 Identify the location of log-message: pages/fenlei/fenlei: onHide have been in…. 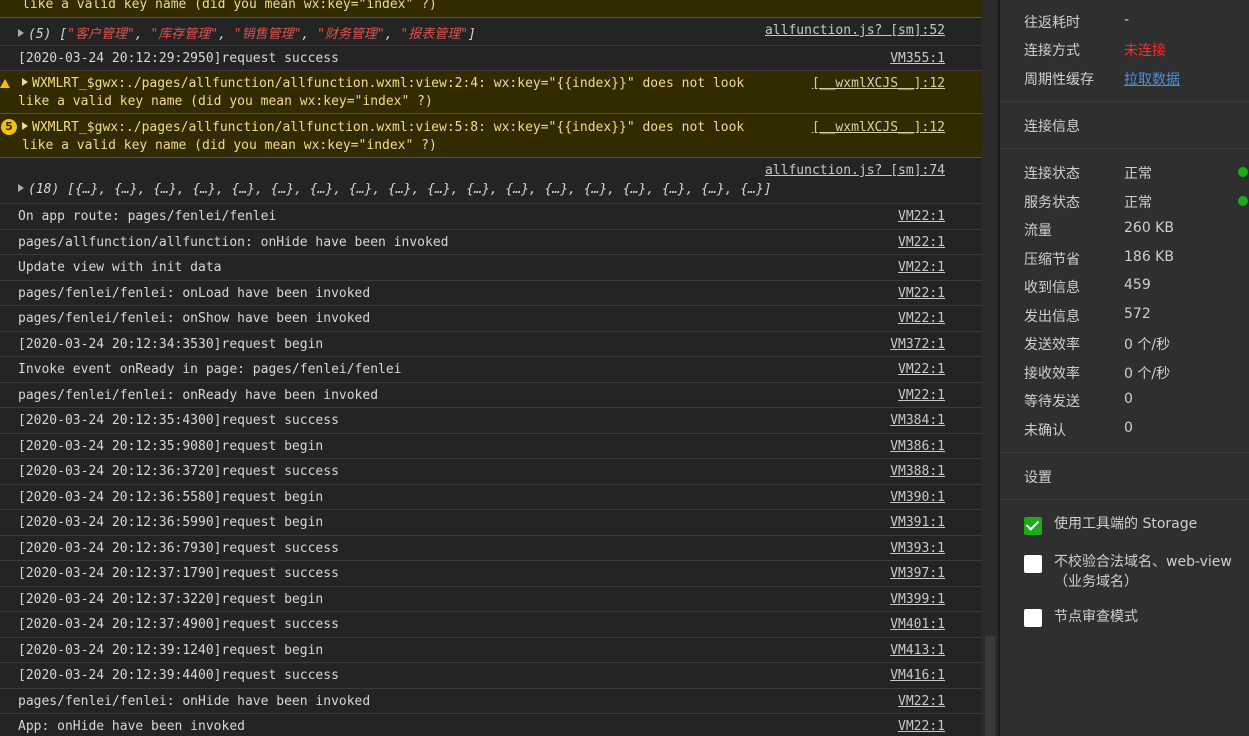
(194, 701).